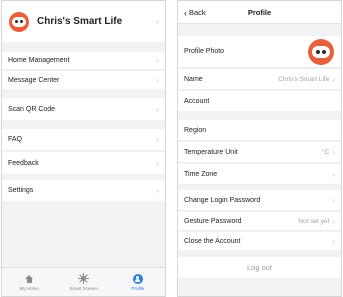  I want to click on menu-item-label: Home Management, so click(39, 60).